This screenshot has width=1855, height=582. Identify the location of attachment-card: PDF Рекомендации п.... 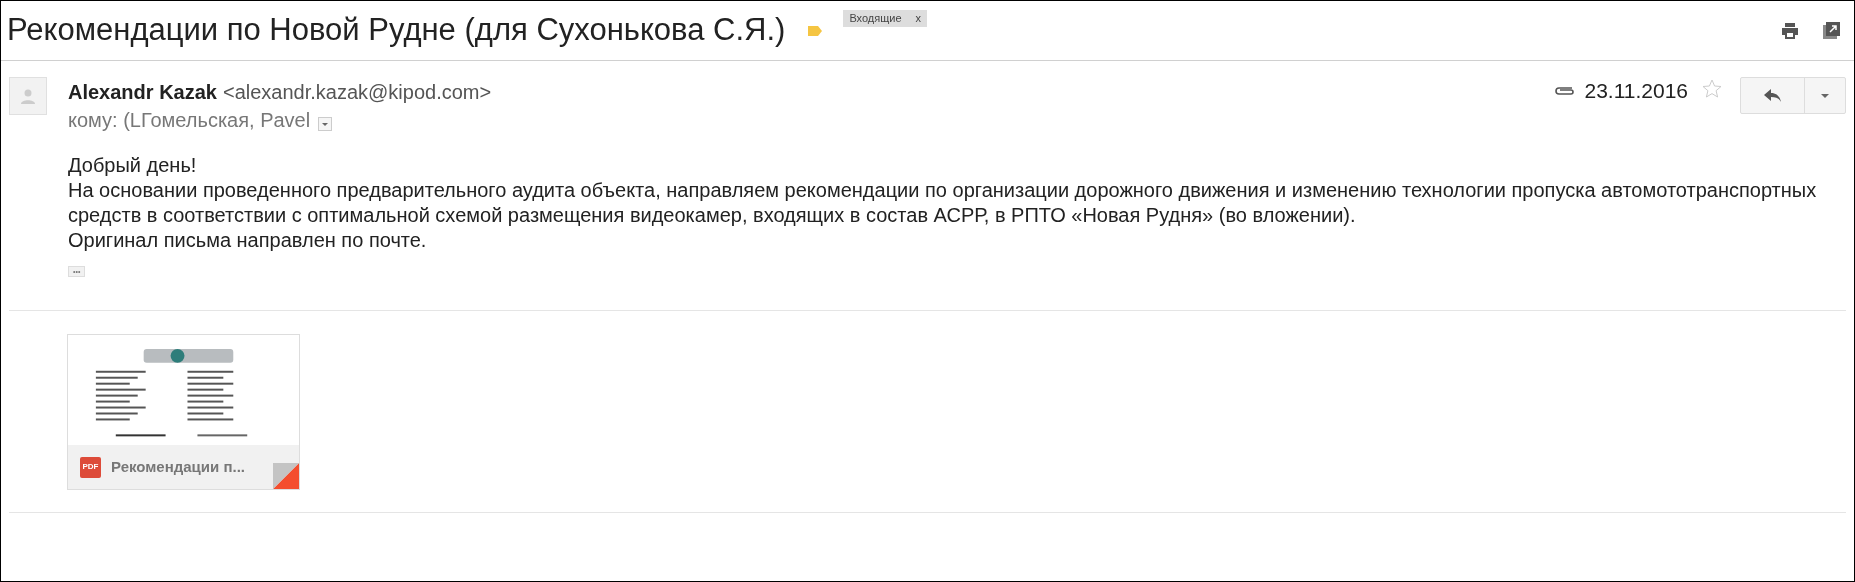
(183, 412).